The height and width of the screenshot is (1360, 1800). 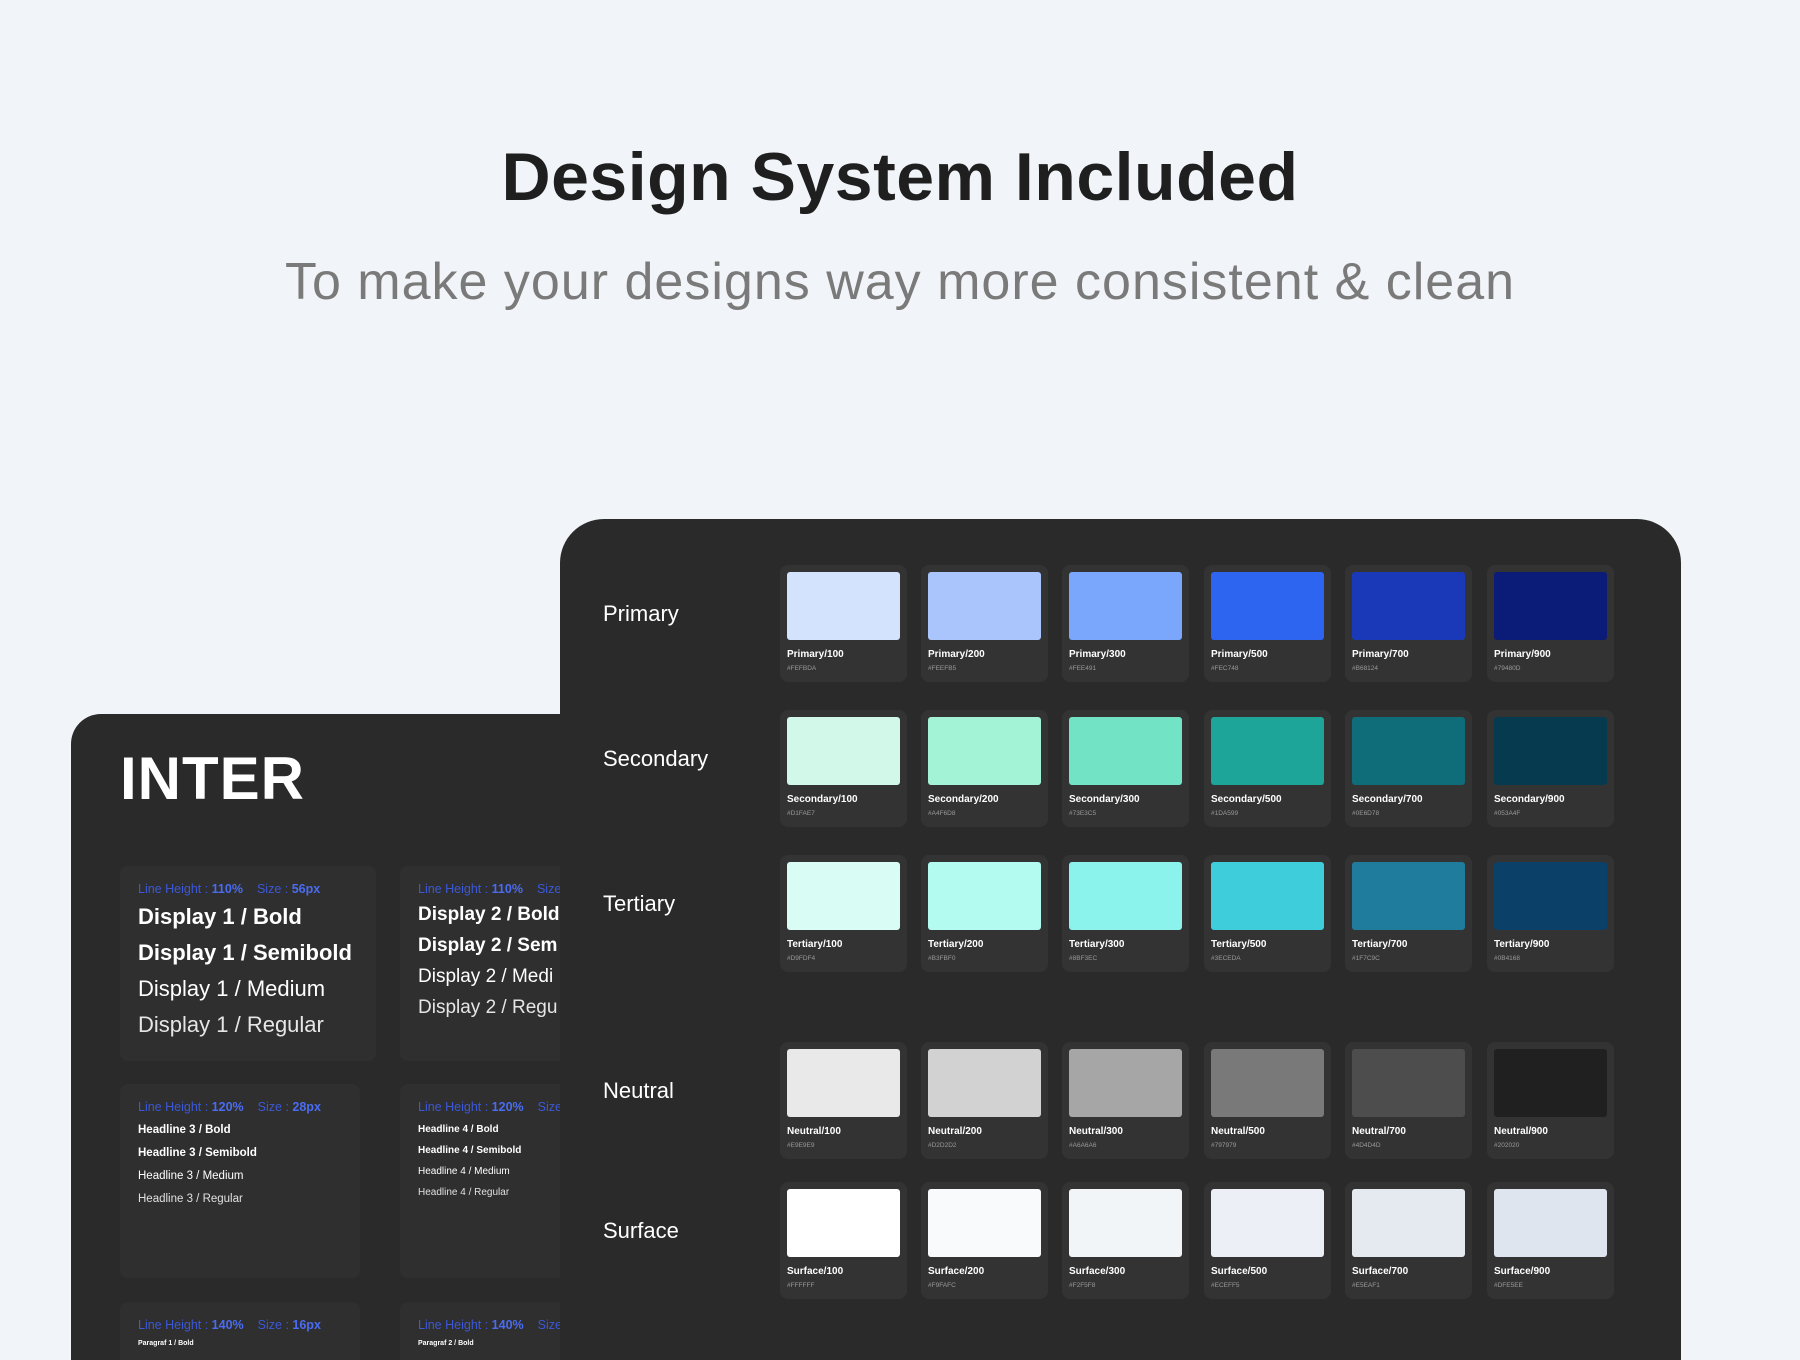 I want to click on type-sample: Paragraf 1 / Bold, so click(x=166, y=1343).